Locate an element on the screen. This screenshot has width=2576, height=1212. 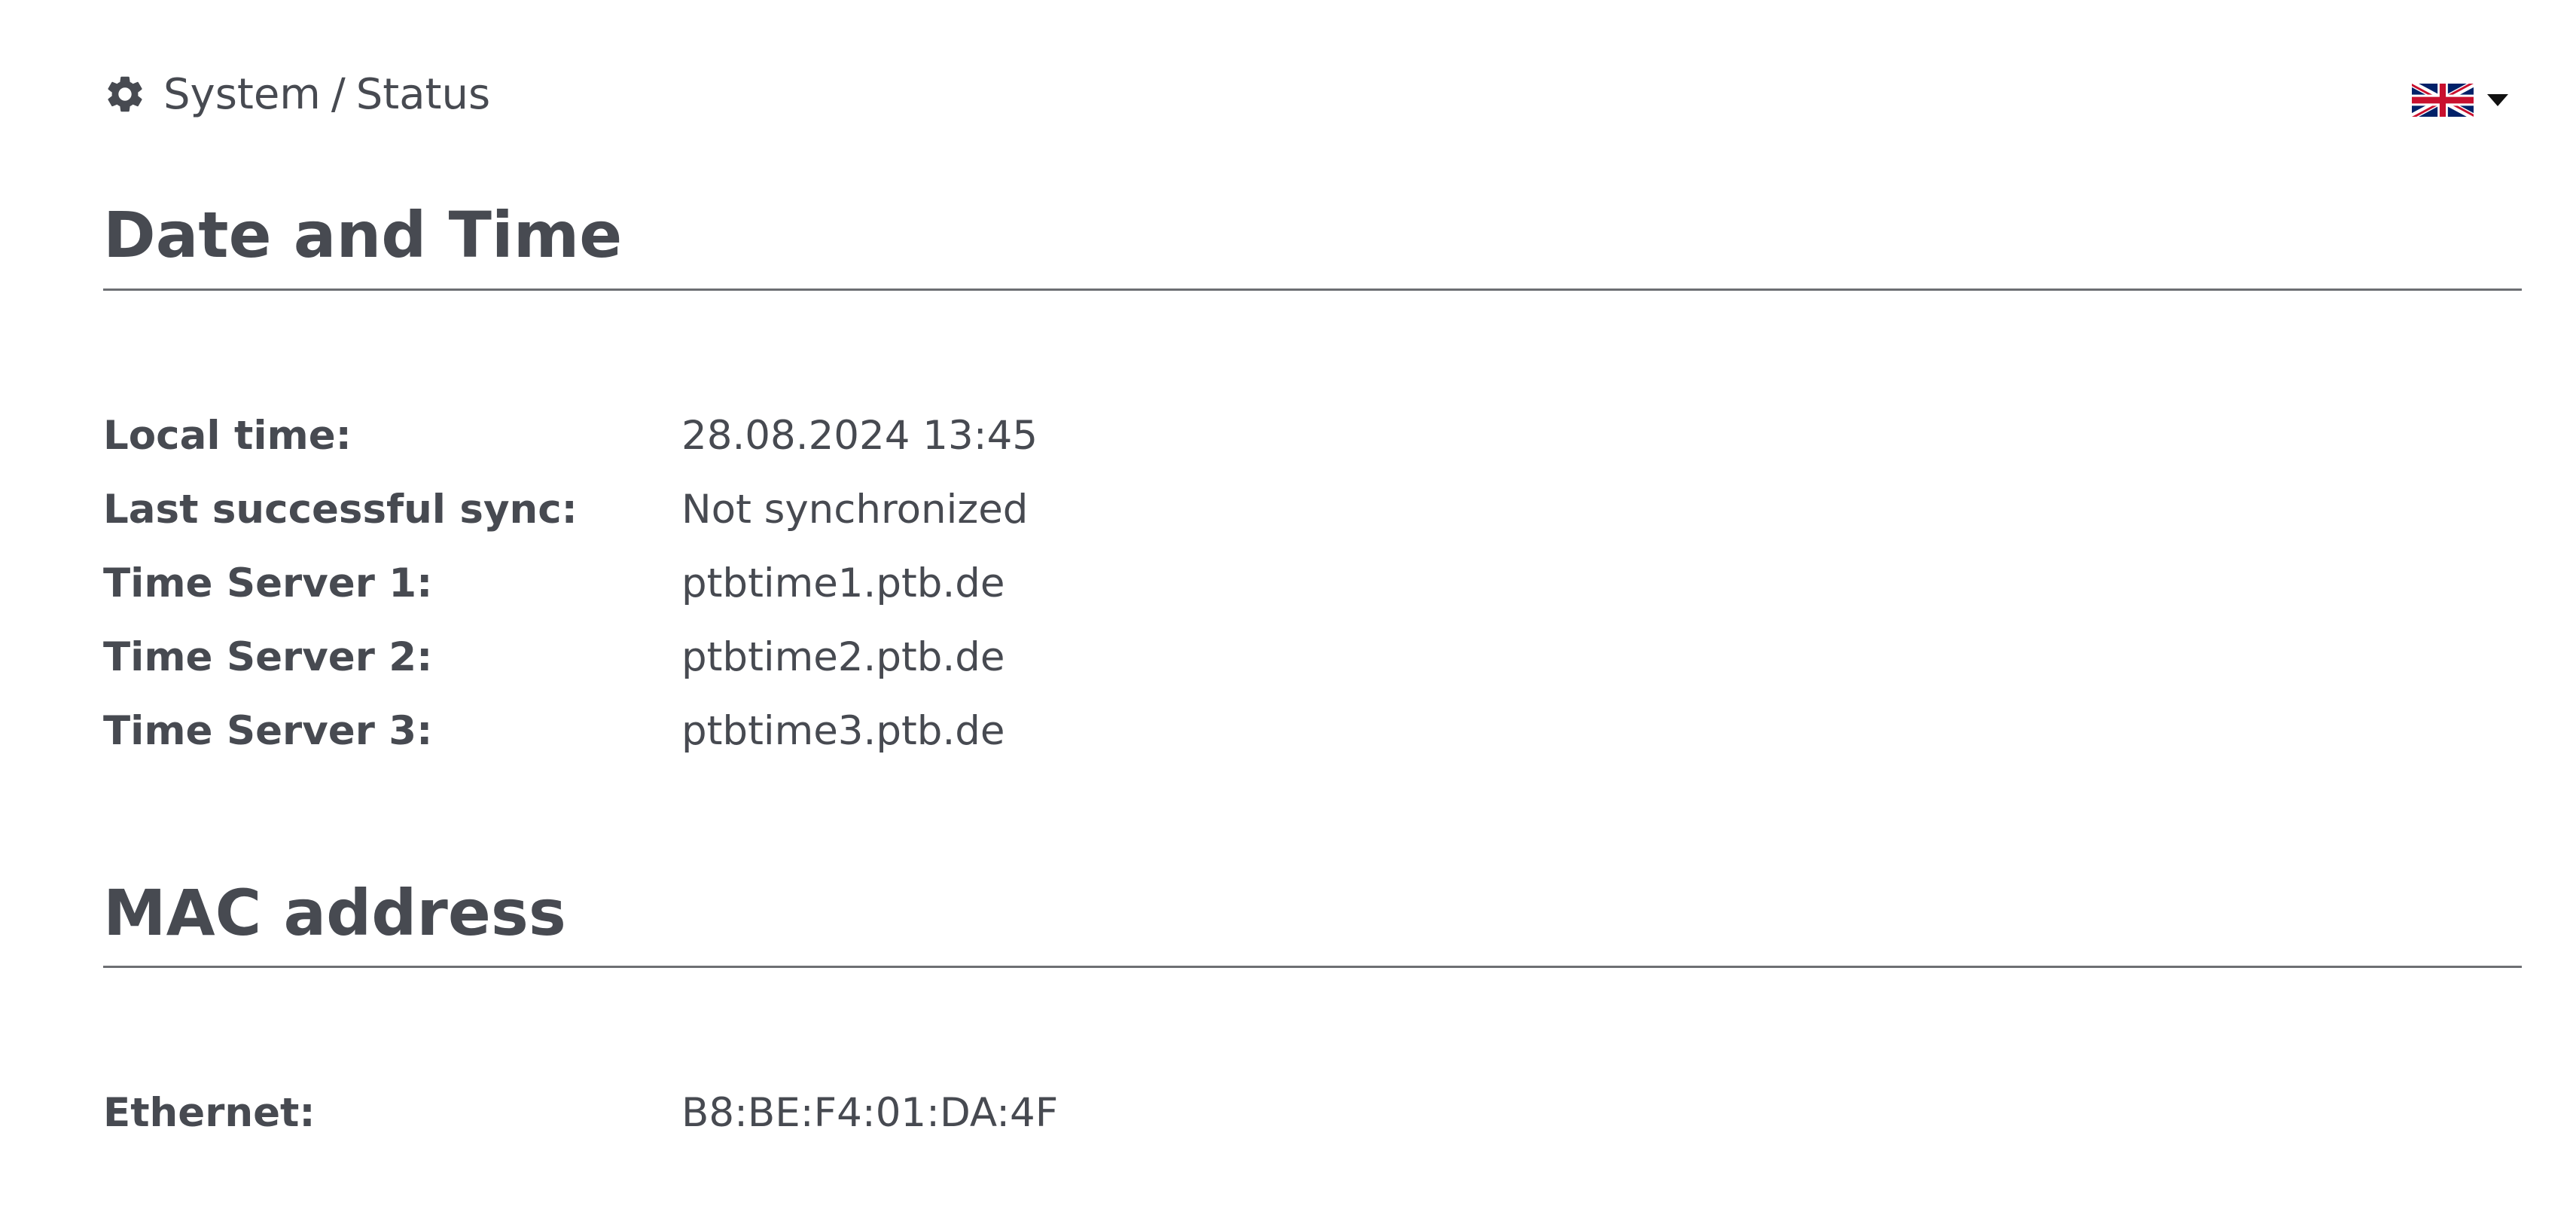
row-label: Last successful sync: is located at coordinates (340, 510).